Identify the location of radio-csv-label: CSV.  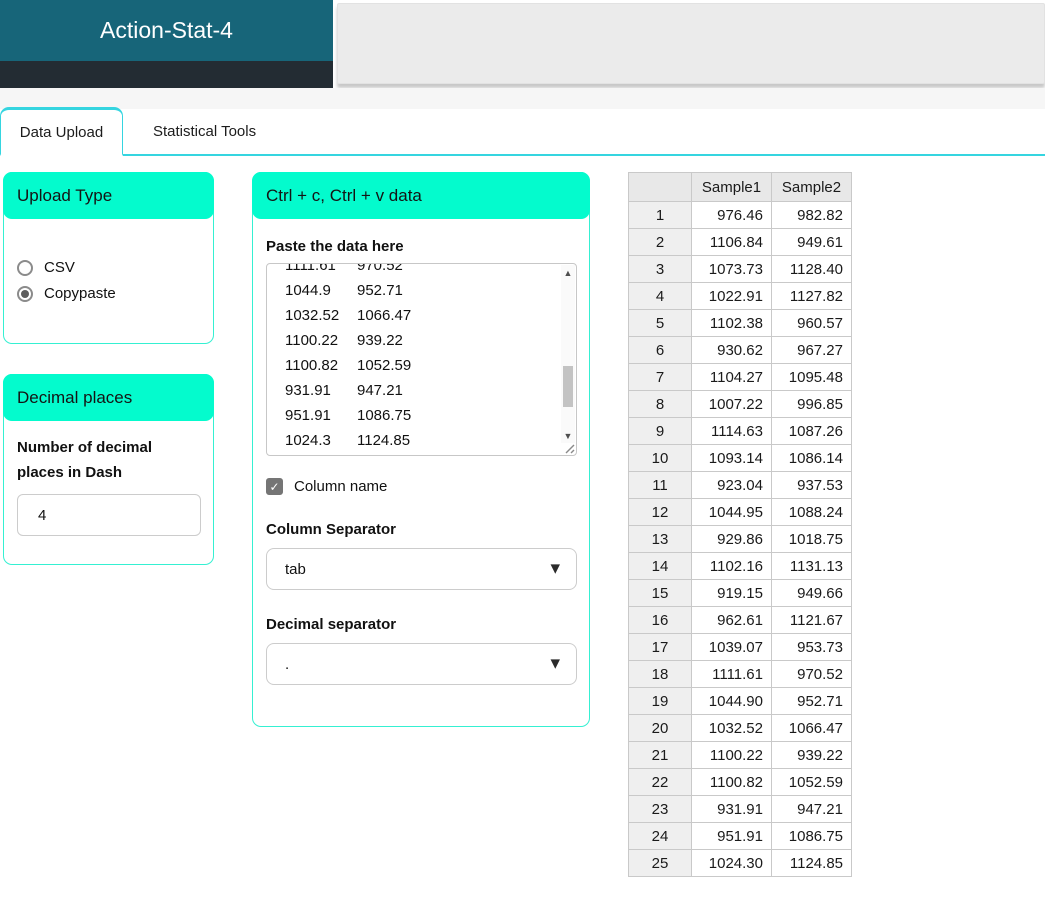
(59, 267).